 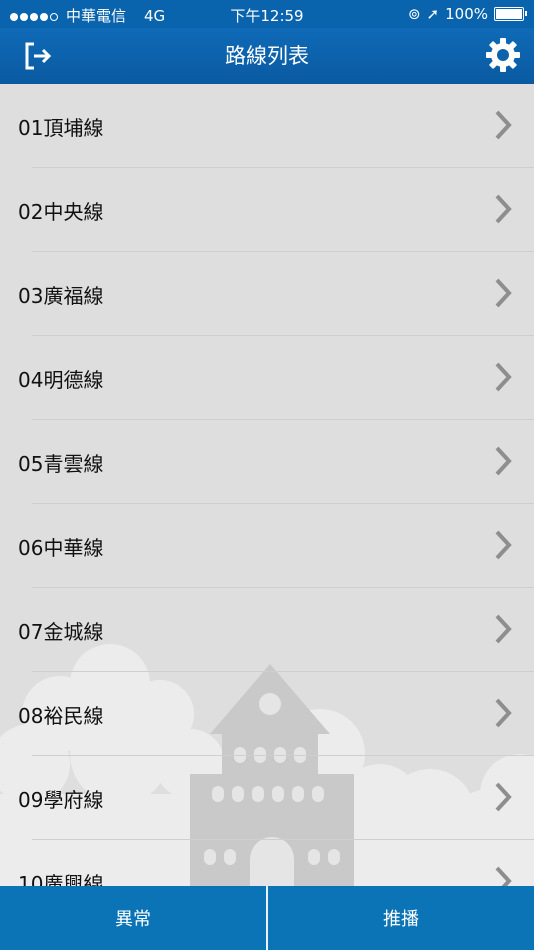 I want to click on route-row: 07金城線, so click(x=267, y=630).